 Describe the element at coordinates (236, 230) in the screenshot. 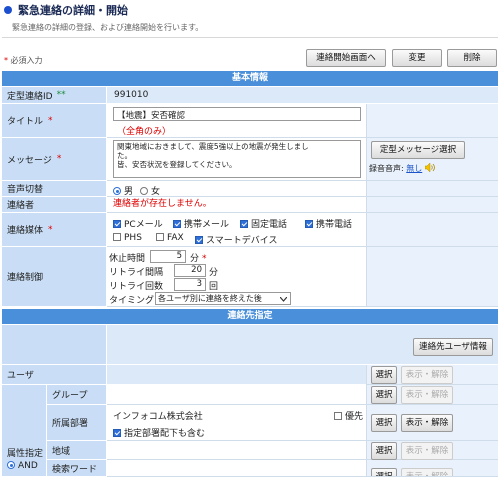

I see `media-cell: PCメール 携帯メール 固定電話 携帯電話 PHS FAX スマートデバイス` at that location.